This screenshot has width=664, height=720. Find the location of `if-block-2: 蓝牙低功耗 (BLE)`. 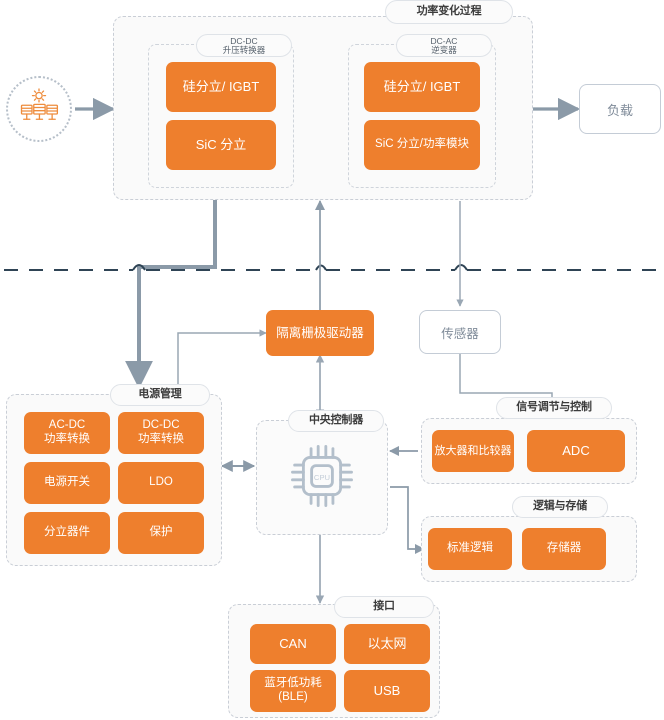

if-block-2: 蓝牙低功耗 (BLE) is located at coordinates (293, 691).